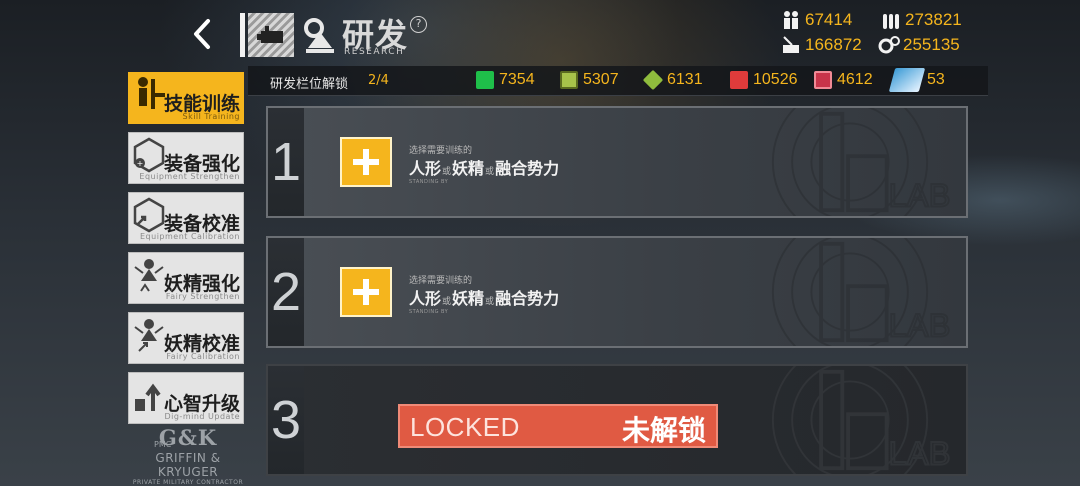 The image size is (1080, 486). What do you see at coordinates (286, 292) in the screenshot?
I see `slot-number: 2` at bounding box center [286, 292].